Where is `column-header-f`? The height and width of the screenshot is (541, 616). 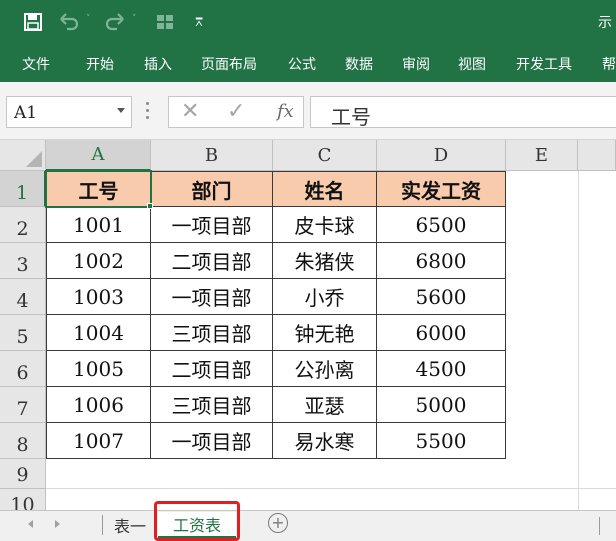
column-header-f is located at coordinates (597, 155).